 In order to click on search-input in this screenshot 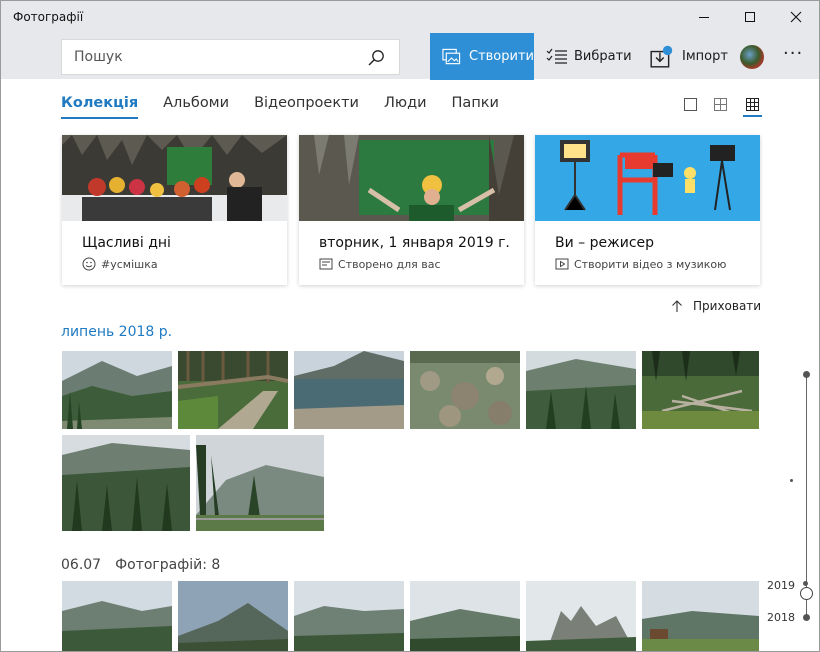, I will do `click(207, 57)`.